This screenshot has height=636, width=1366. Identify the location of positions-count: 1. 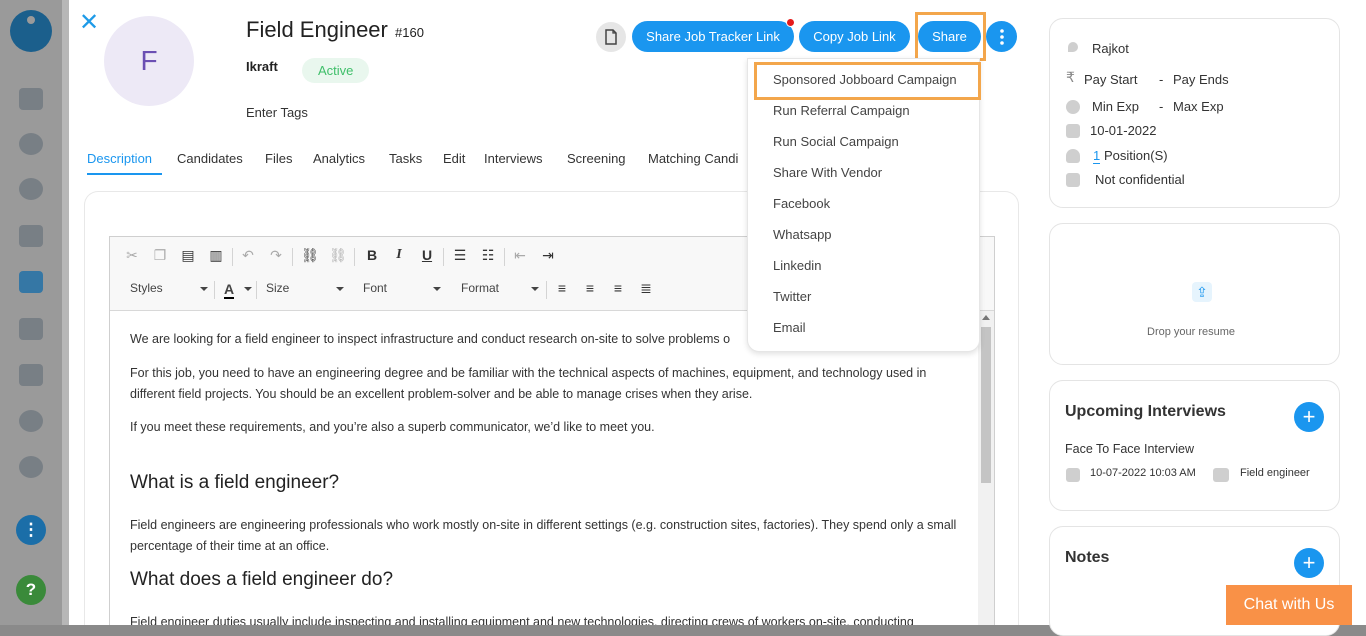
(1097, 156).